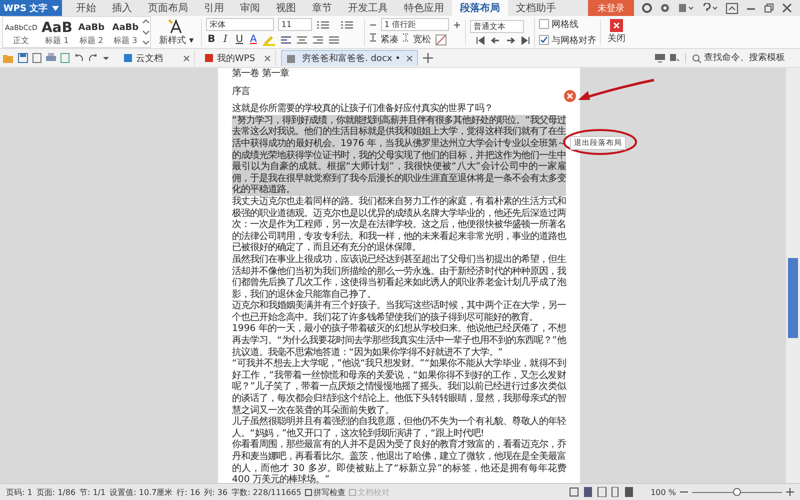  I want to click on paragraph: 儿子虽然很聪明并且有着强烈的自我意愿，但他仍不失为一个有礼貌、尊敬人的年轻人。“妈妈，”他又开口了，这次轮到我听演讲了，“跟上时代吧!, so click(399, 427).